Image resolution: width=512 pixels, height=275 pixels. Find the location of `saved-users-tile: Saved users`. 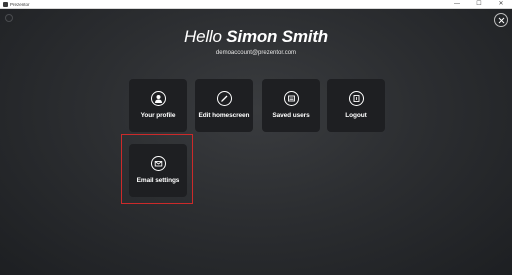

saved-users-tile: Saved users is located at coordinates (291, 105).